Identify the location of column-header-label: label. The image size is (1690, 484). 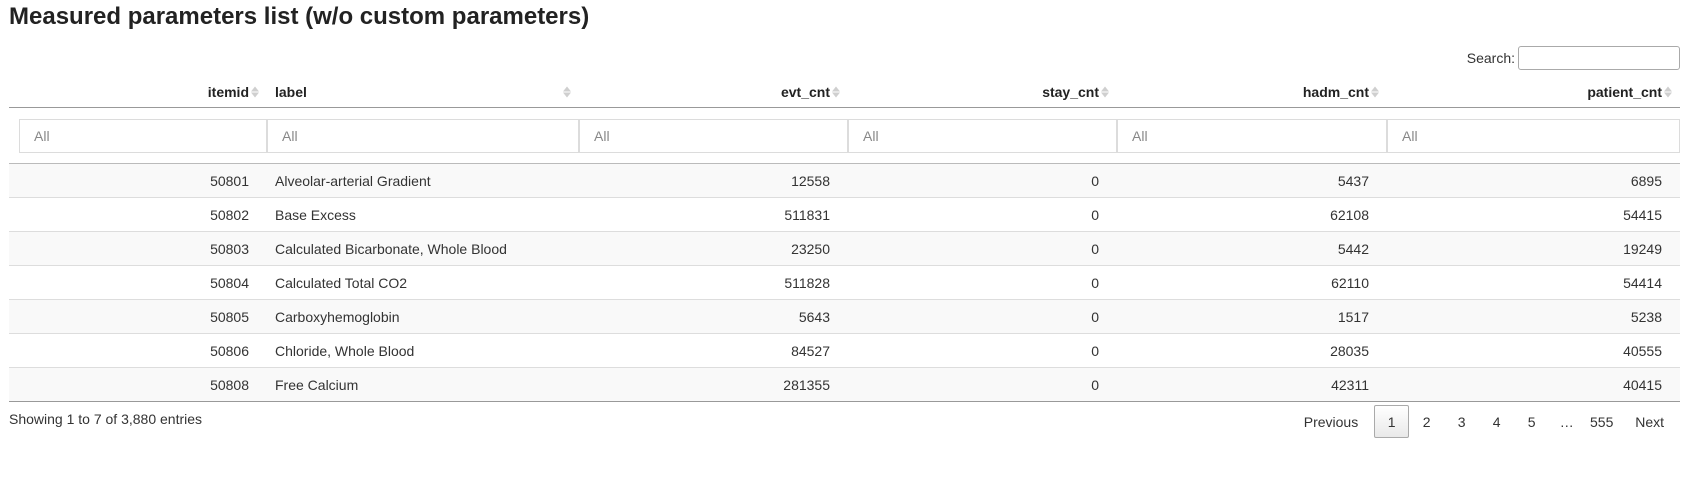
(423, 92).